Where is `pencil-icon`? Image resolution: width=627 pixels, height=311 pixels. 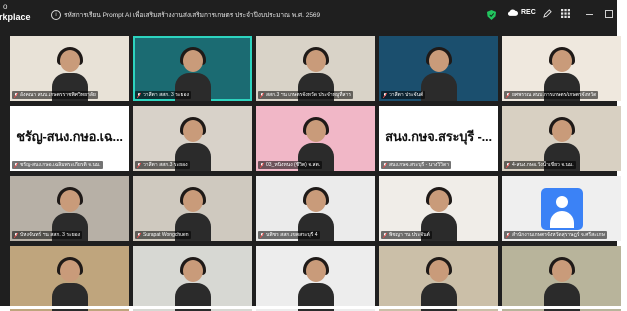
pencil-icon is located at coordinates (547, 13).